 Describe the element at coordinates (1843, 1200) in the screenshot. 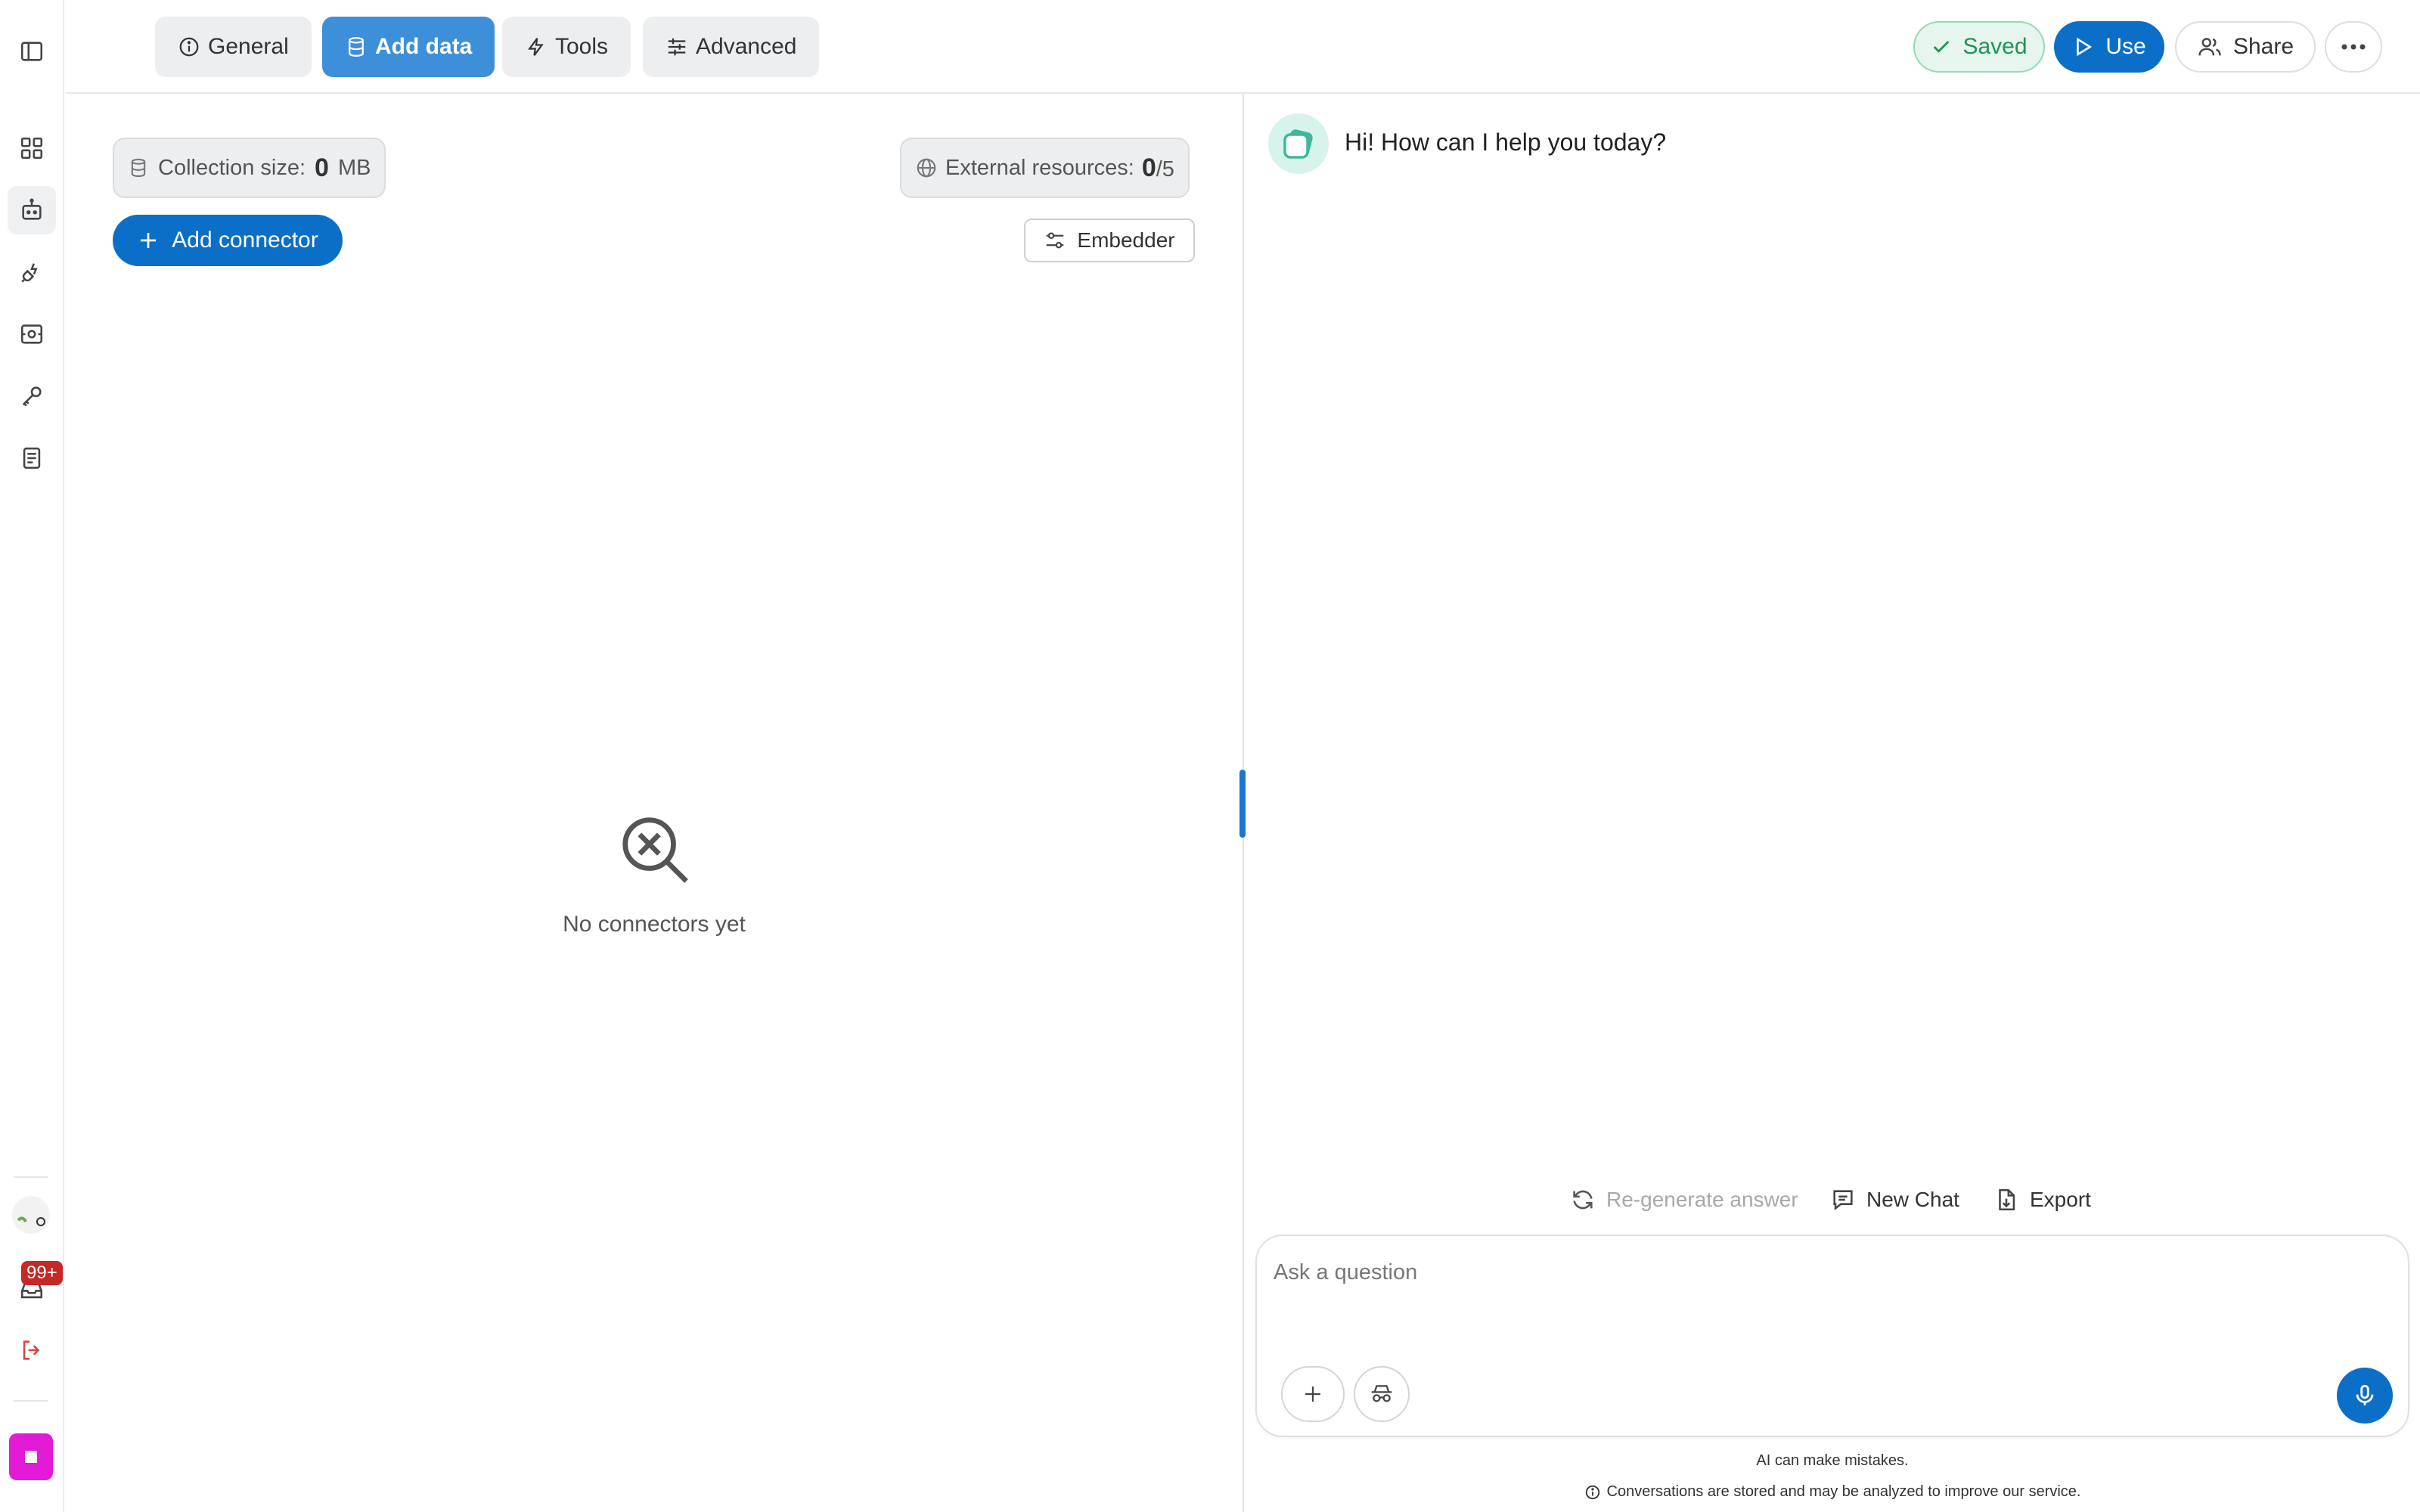

I see `chat-bubble-icon` at that location.